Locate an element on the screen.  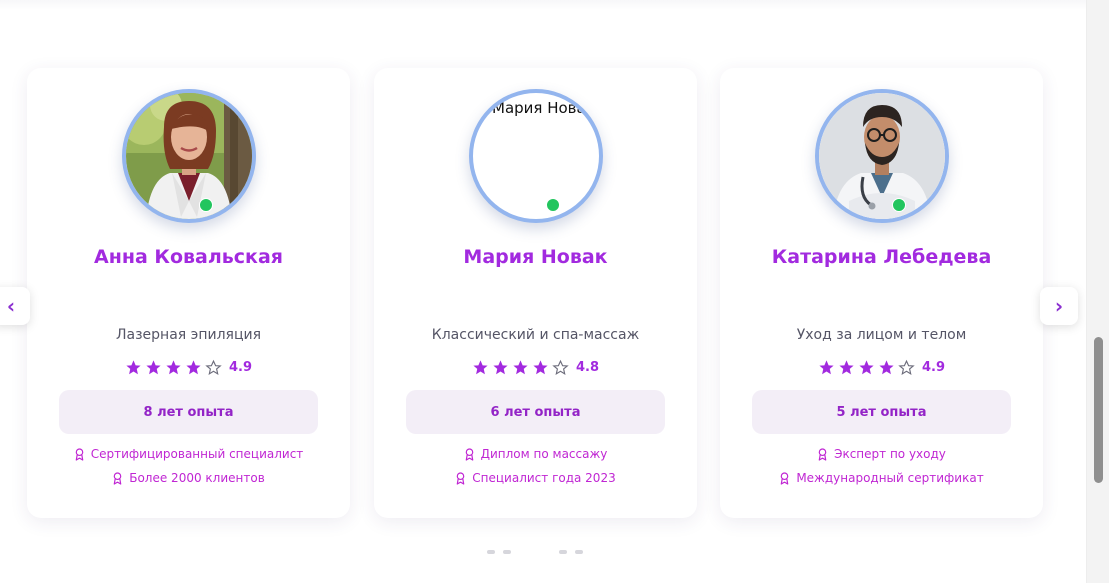
certificate-label: Специалист года 2023 is located at coordinates (544, 478).